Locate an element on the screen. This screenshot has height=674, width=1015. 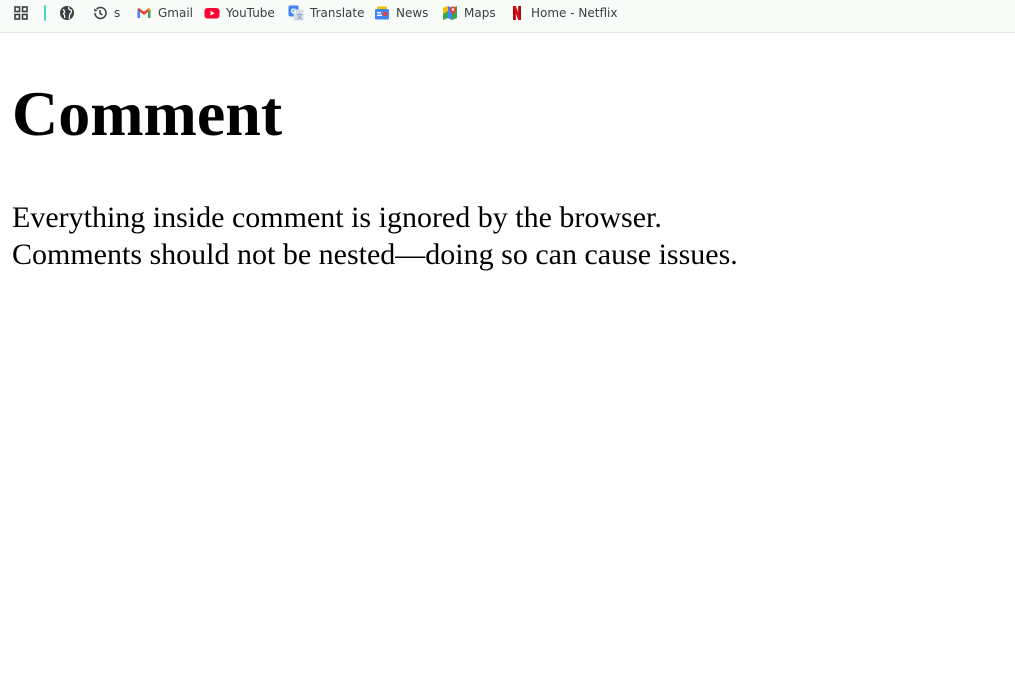
youtube-icon is located at coordinates (212, 13).